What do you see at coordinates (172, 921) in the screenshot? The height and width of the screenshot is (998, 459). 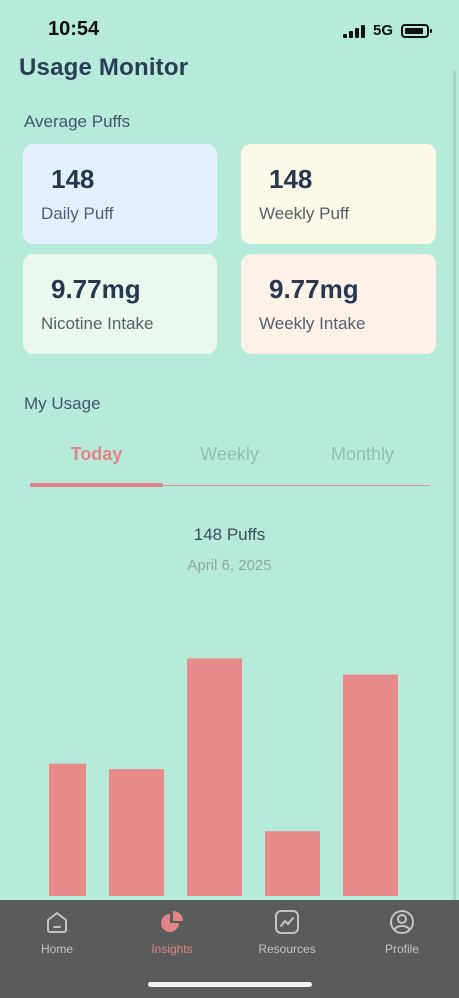 I see `pie-chart-icon` at bounding box center [172, 921].